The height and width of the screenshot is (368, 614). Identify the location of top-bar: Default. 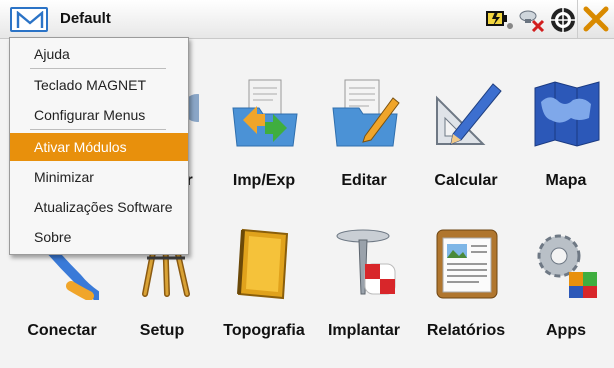
(307, 19).